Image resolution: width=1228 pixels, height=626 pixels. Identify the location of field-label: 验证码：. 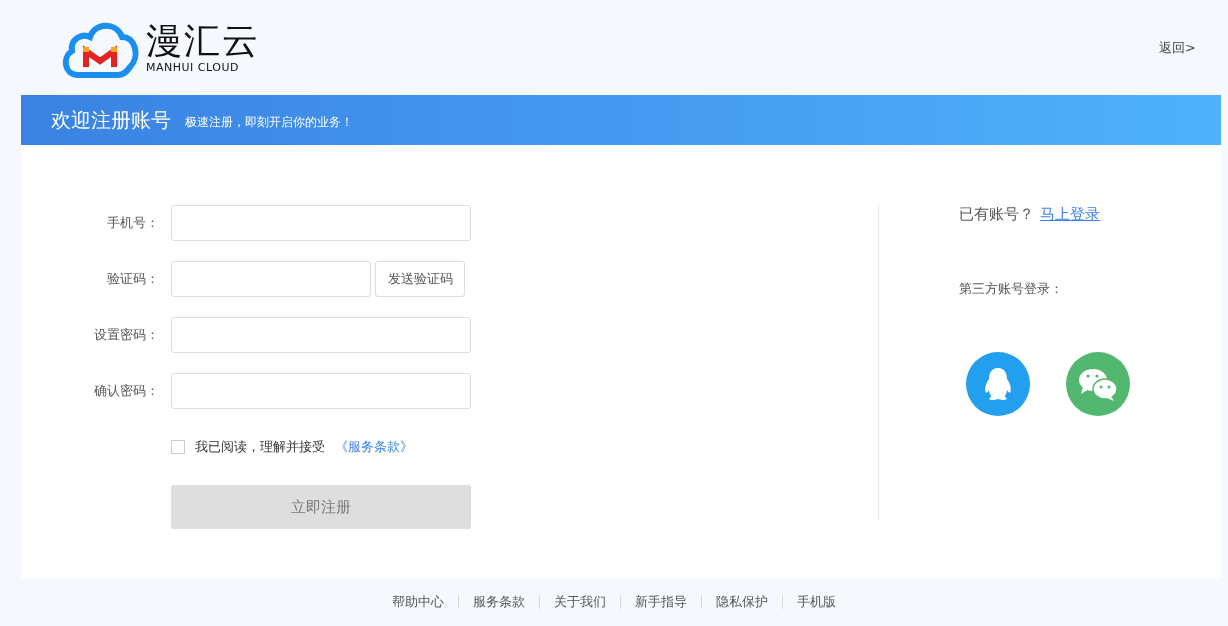
(132, 279).